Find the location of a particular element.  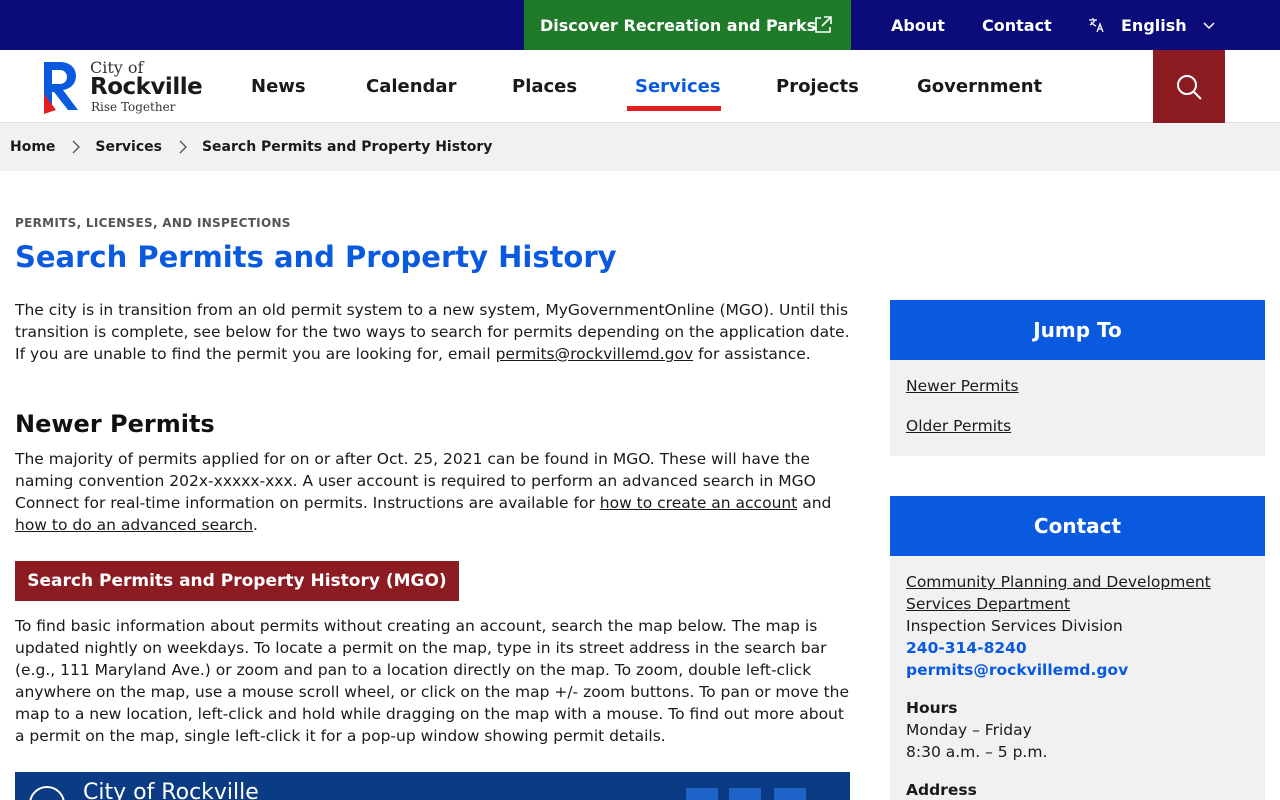

contact-link: Contact is located at coordinates (1017, 25).